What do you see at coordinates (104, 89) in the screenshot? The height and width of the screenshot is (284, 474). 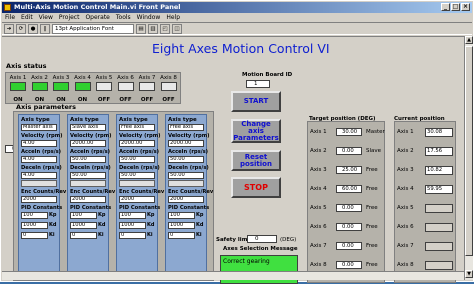 I see `axis-led-5: Axis 5 OFF` at bounding box center [104, 89].